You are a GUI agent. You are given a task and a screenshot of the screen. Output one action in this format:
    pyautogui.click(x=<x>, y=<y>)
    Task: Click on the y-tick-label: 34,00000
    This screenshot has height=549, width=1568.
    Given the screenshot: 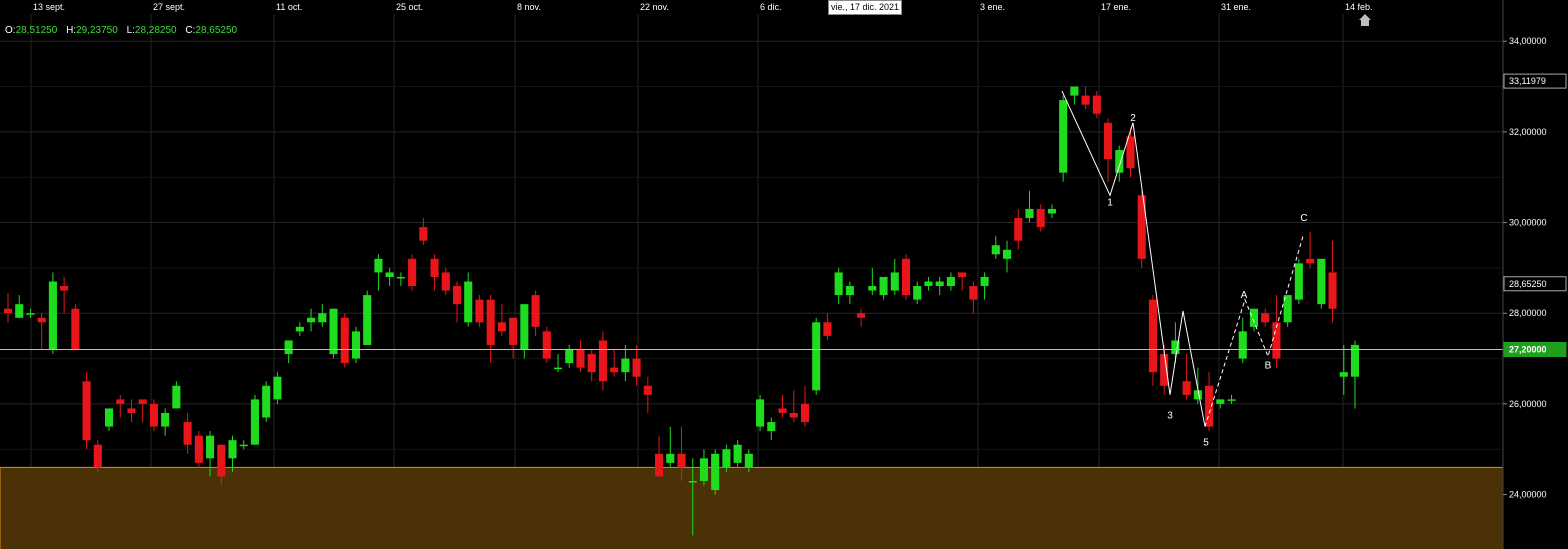 What is the action you would take?
    pyautogui.click(x=1528, y=41)
    